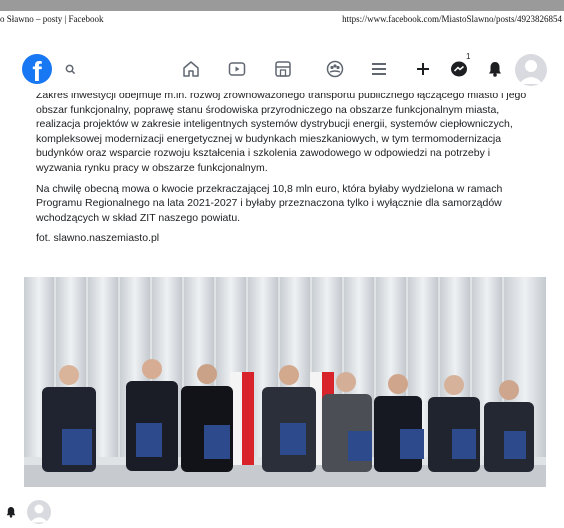 The width and height of the screenshot is (564, 528). What do you see at coordinates (52, 19) in the screenshot?
I see `window-title: o Sławno – posty | Facebook` at bounding box center [52, 19].